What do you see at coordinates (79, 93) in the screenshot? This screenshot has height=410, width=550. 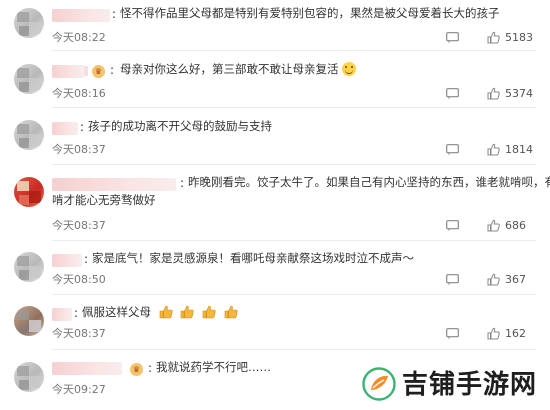 I see `comment-time: 今天08:16` at bounding box center [79, 93].